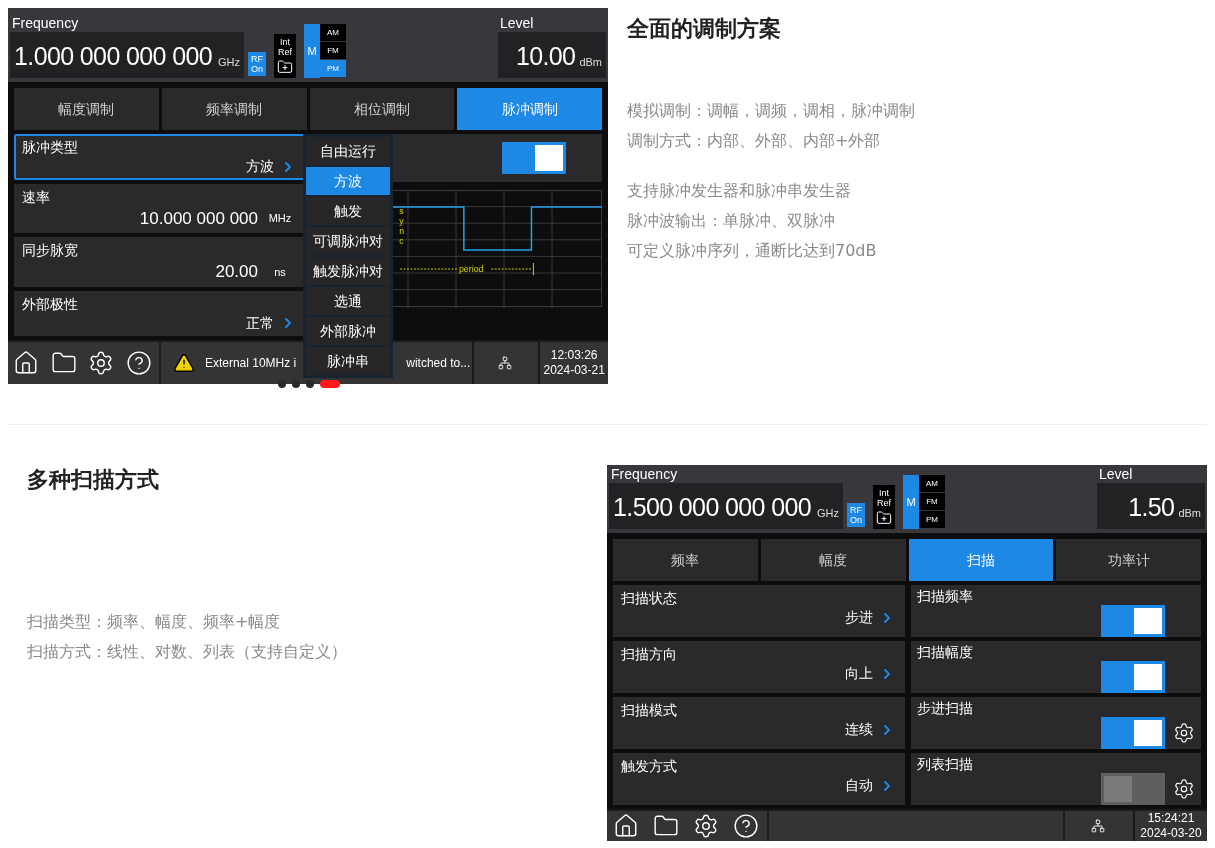  What do you see at coordinates (771, 111) in the screenshot?
I see `feature-text: 模拟调制：调幅，调频，调相，脉冲调制` at bounding box center [771, 111].